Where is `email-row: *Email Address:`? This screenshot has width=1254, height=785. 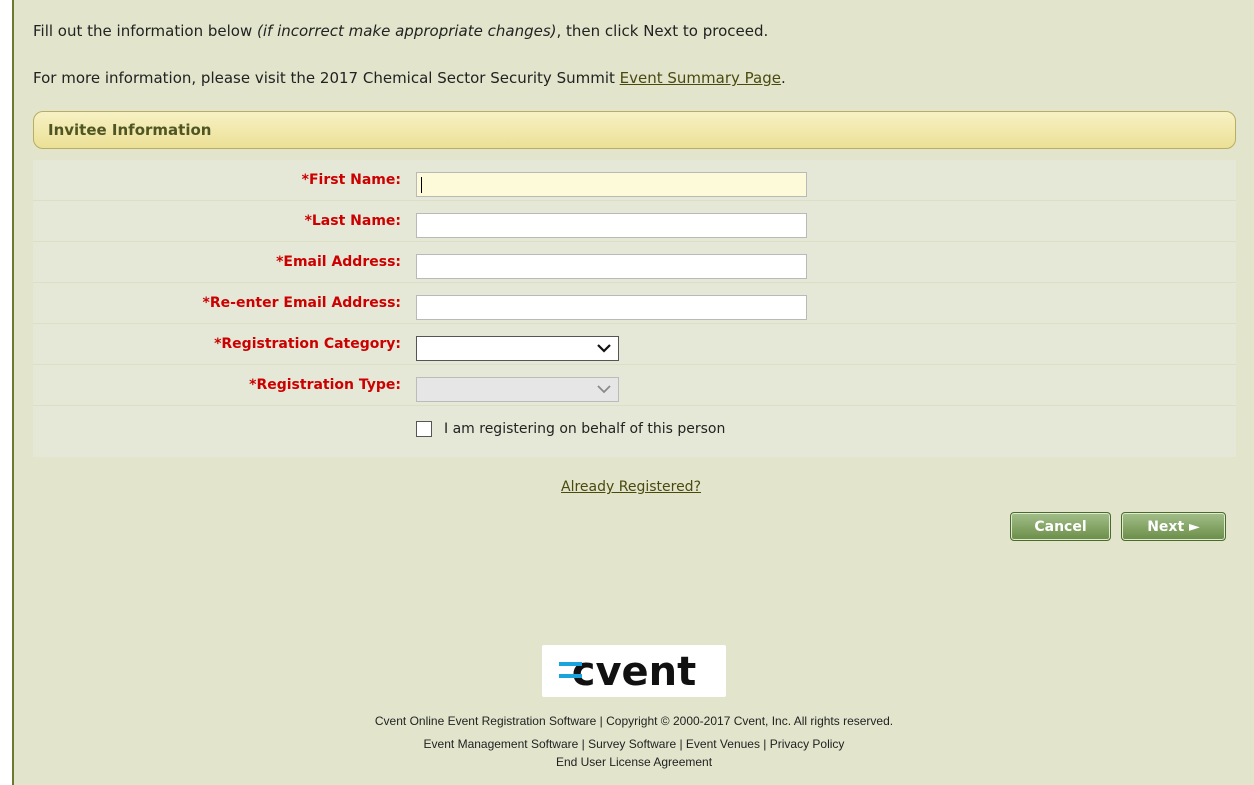 email-row: *Email Address: is located at coordinates (634, 262).